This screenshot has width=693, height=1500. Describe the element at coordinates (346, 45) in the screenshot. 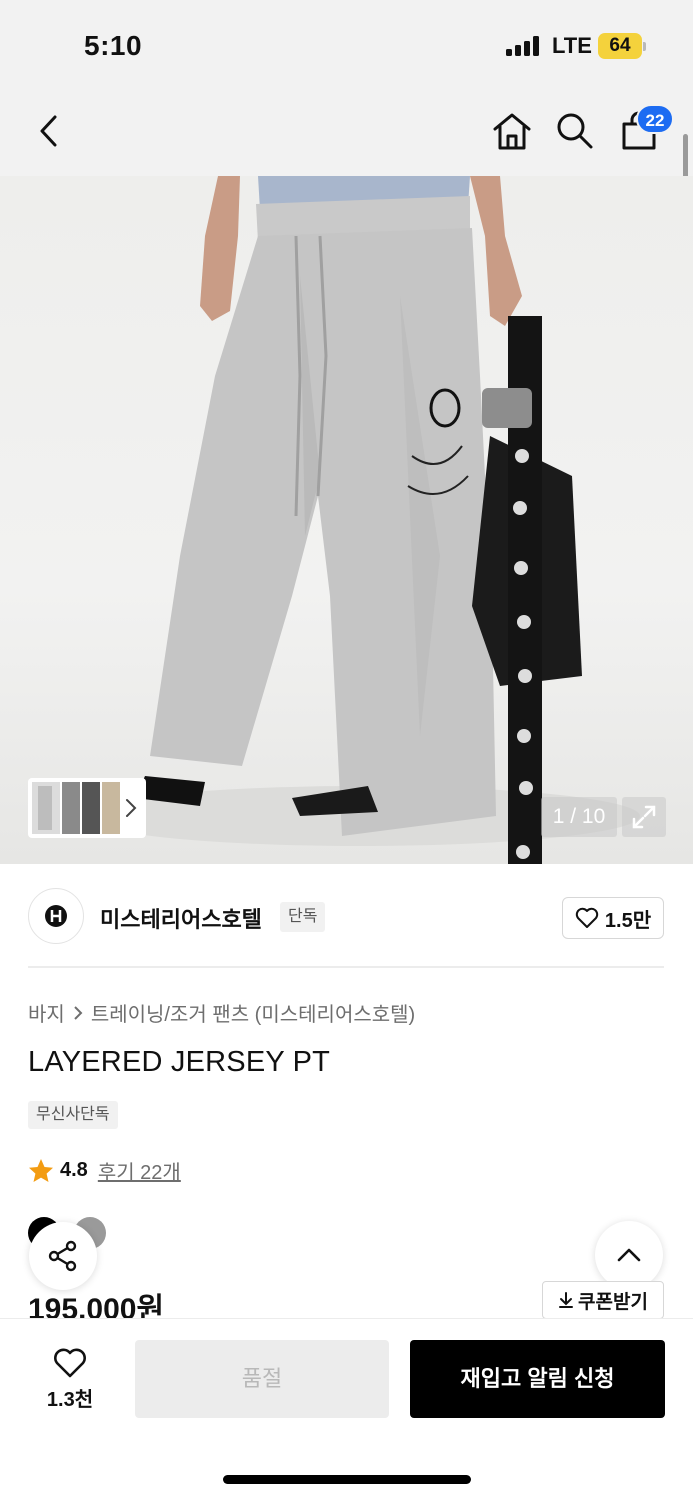

I see `status-bar: 5:10 LTE 64` at that location.